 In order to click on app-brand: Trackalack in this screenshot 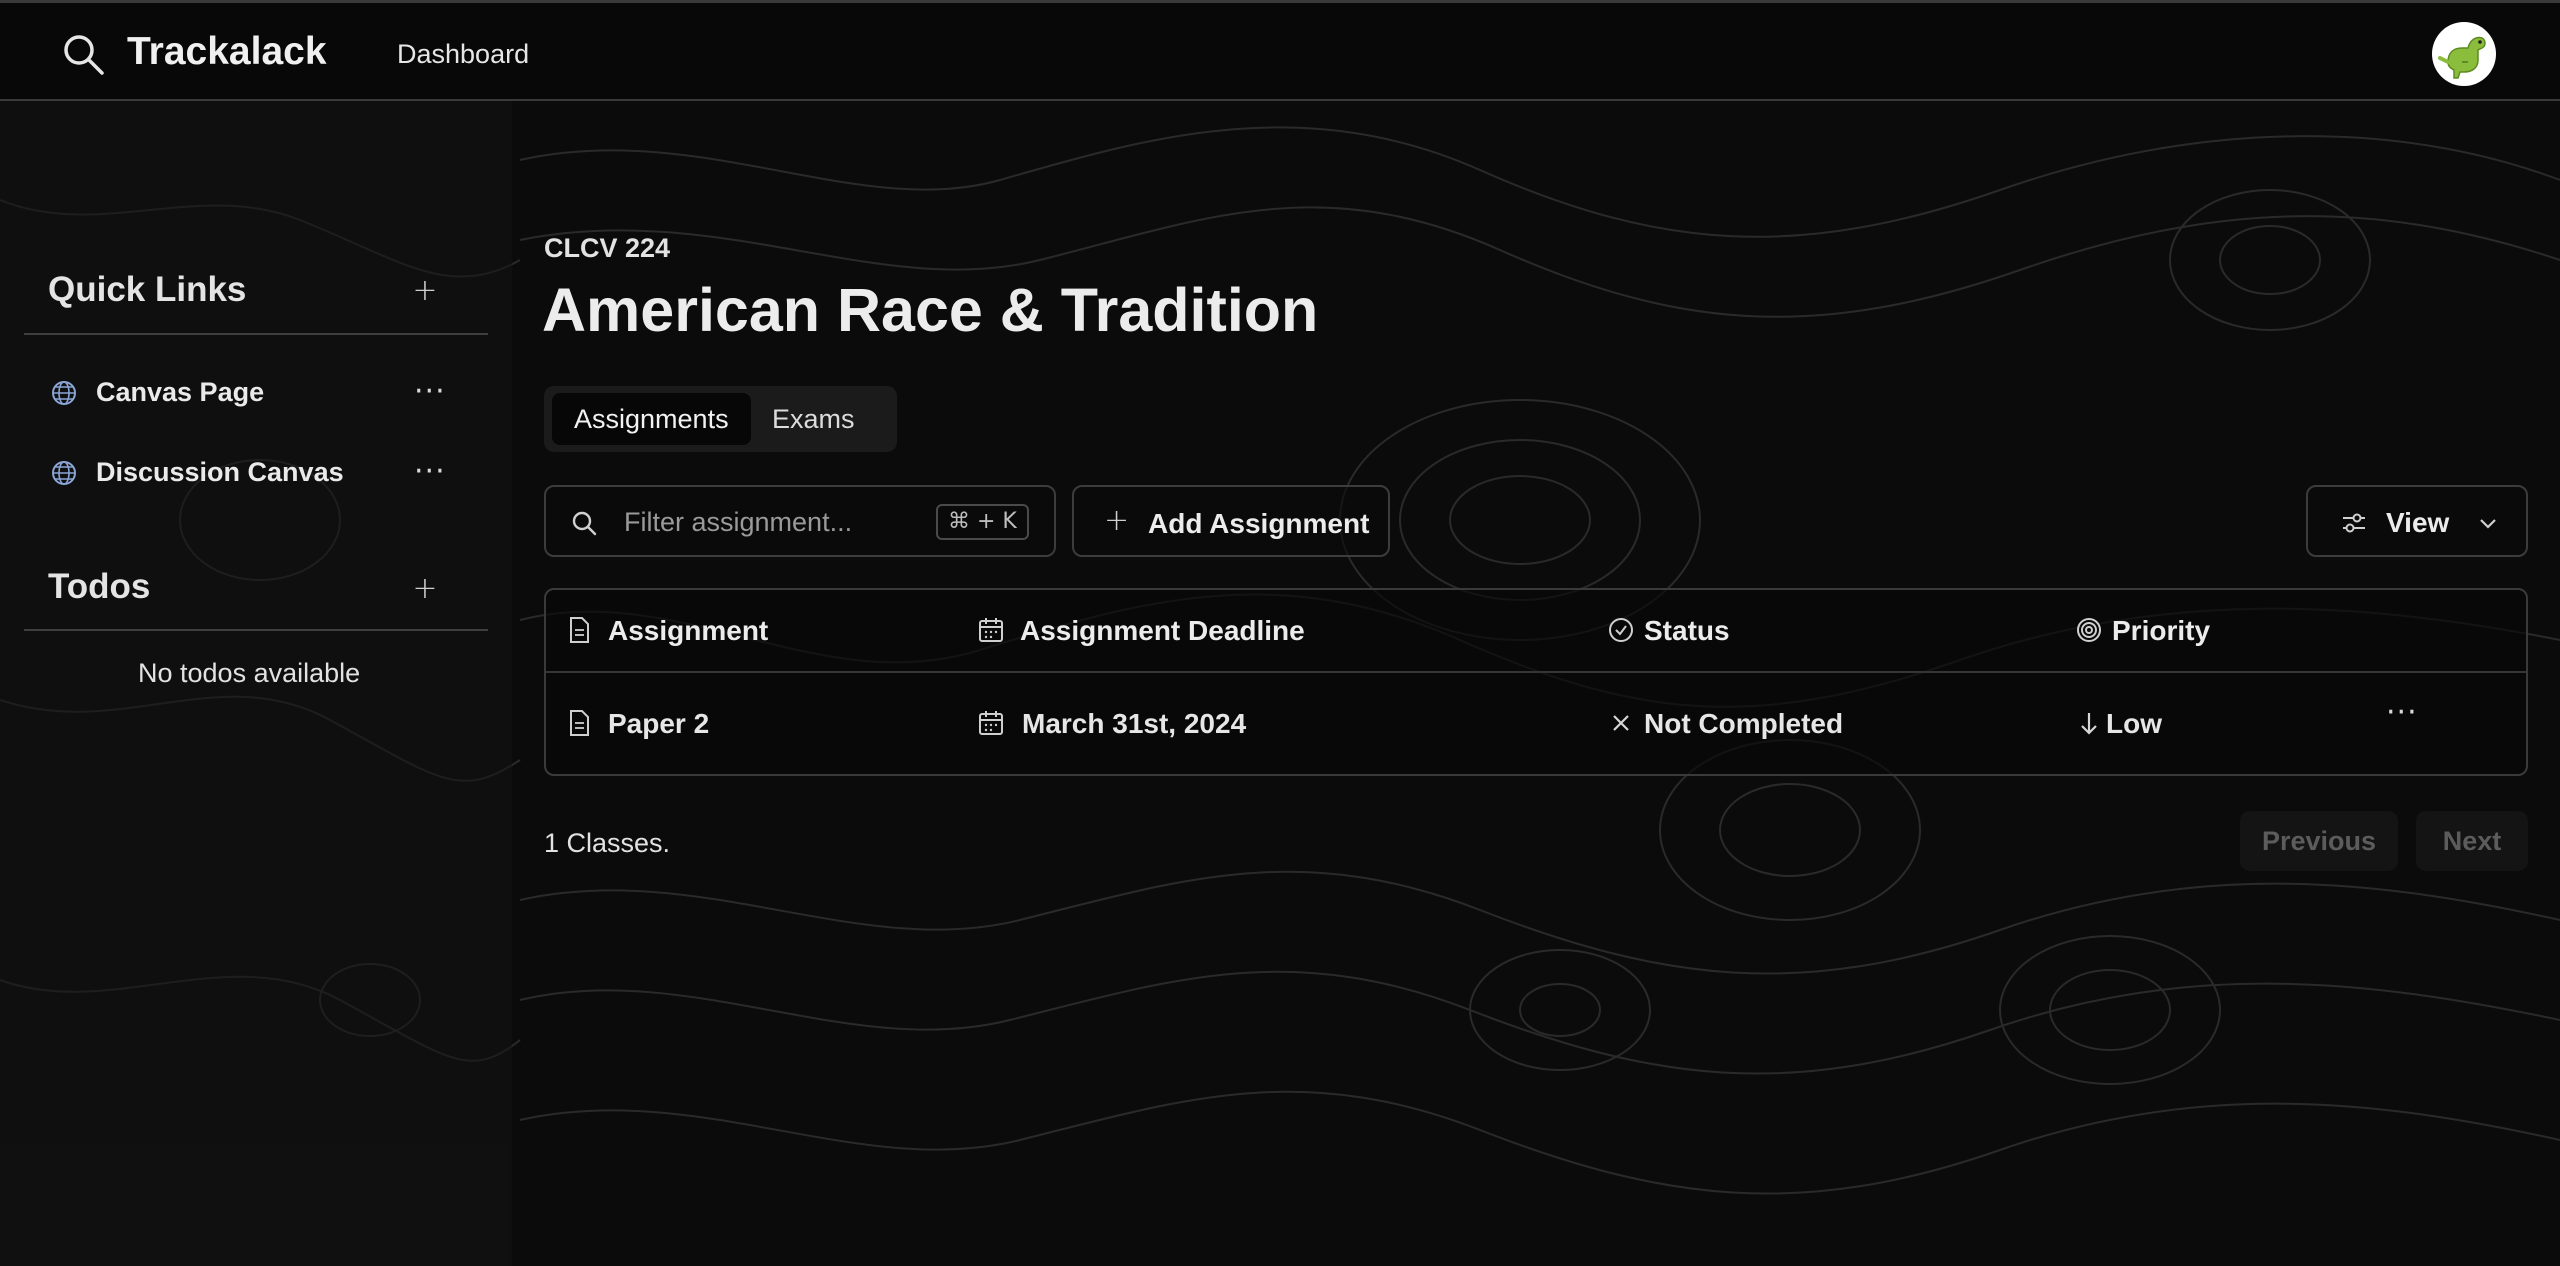, I will do `click(227, 52)`.